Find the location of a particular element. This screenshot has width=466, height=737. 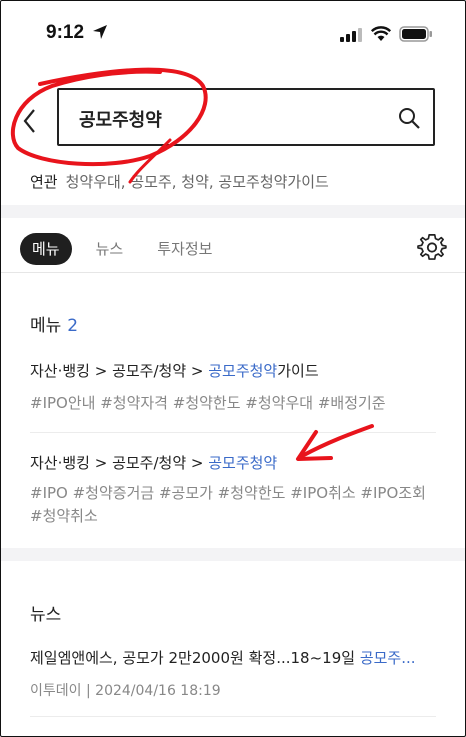

menu-result-tags: #IPO안내 #청약자격 #청약한도 #청약우대 #배정기준 is located at coordinates (208, 403).